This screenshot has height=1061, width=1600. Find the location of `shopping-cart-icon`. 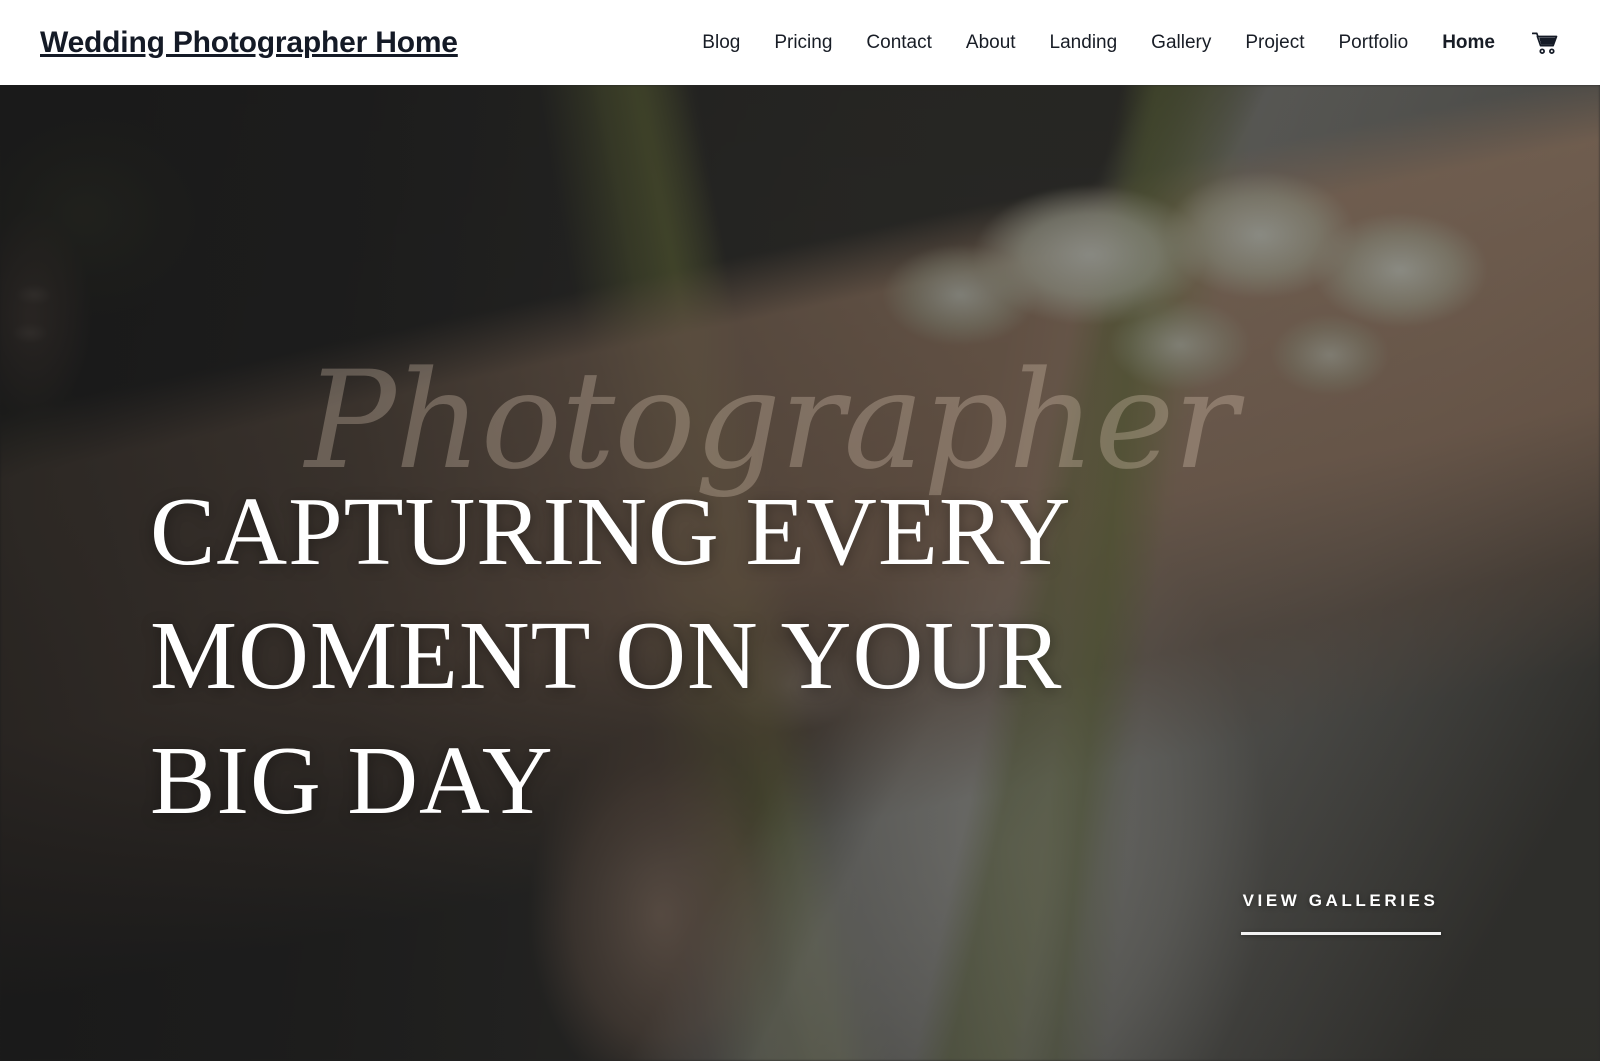

shopping-cart-icon is located at coordinates (1536, 43).